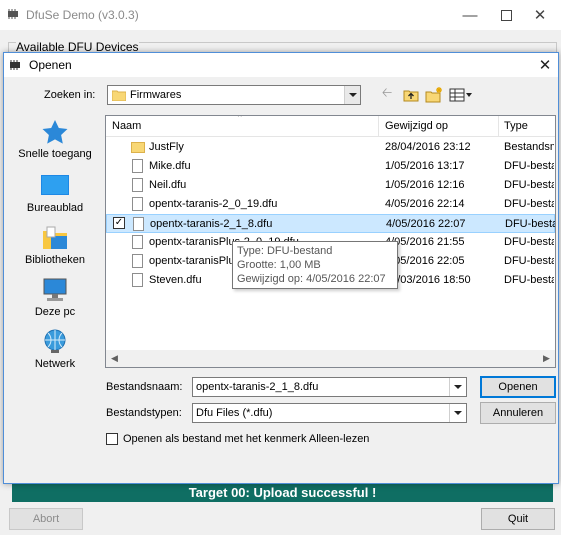  Describe the element at coordinates (50, 65) in the screenshot. I see `dialog-title: Openen` at that location.